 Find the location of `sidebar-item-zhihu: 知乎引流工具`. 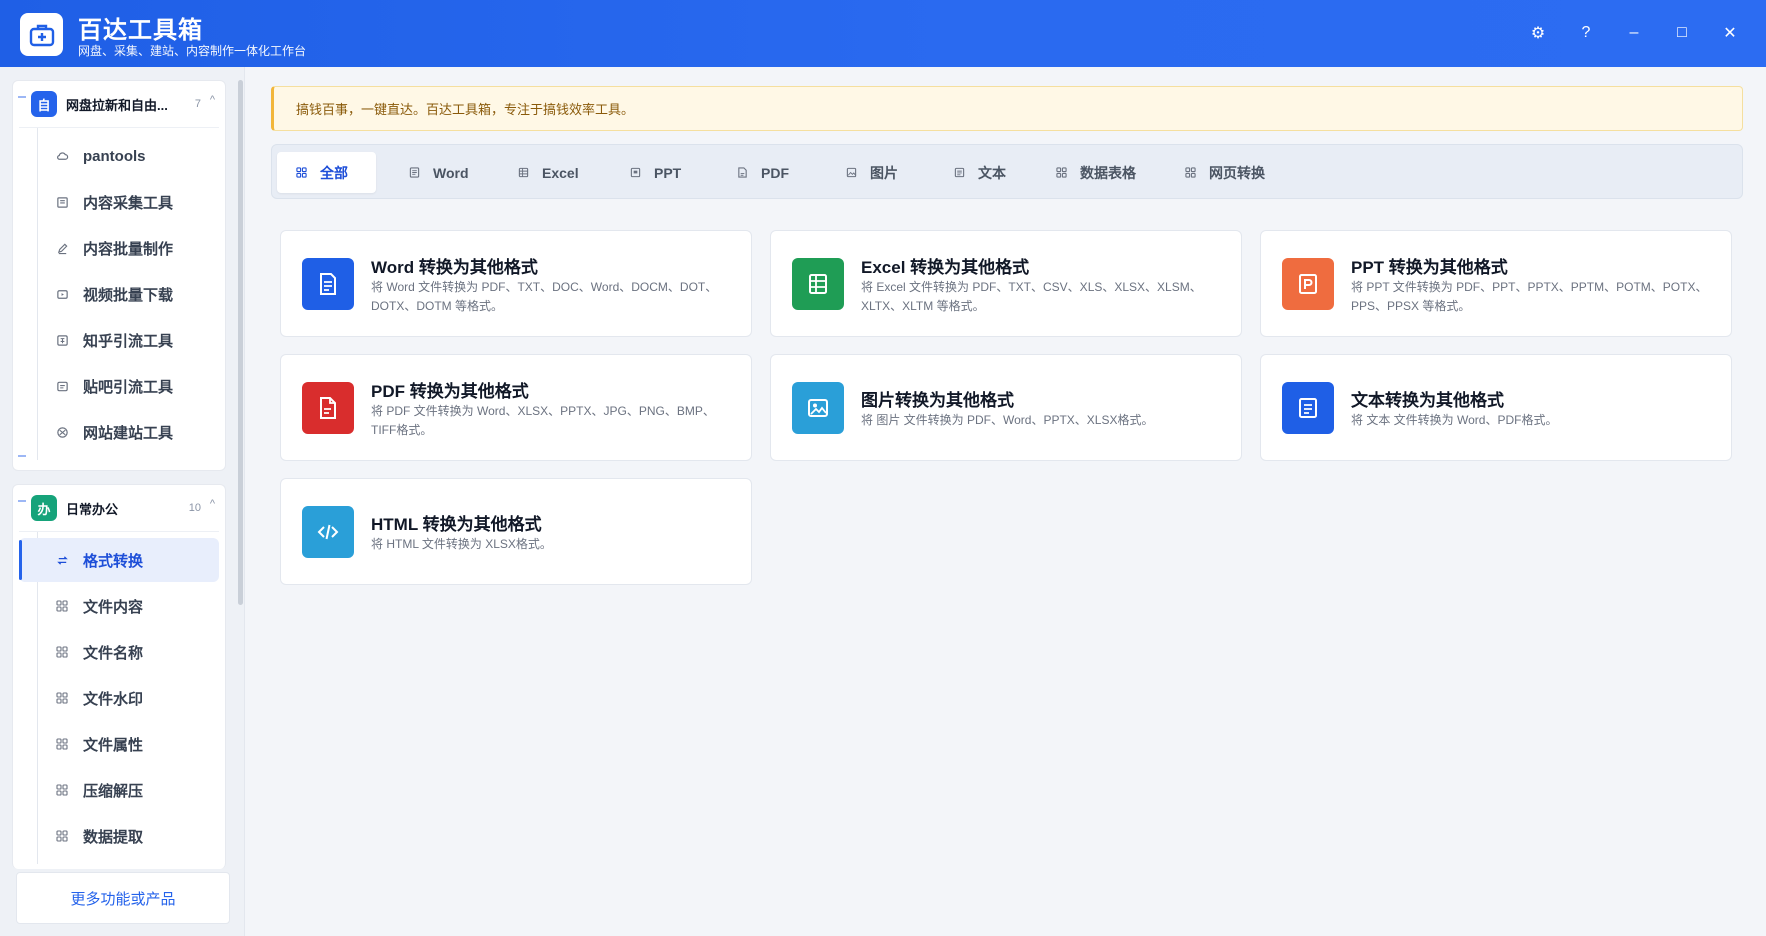

sidebar-item-zhihu: 知乎引流工具 is located at coordinates (119, 340).